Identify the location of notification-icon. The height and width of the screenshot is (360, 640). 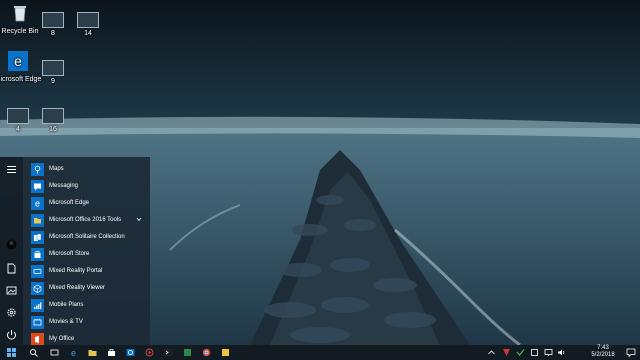
(631, 352).